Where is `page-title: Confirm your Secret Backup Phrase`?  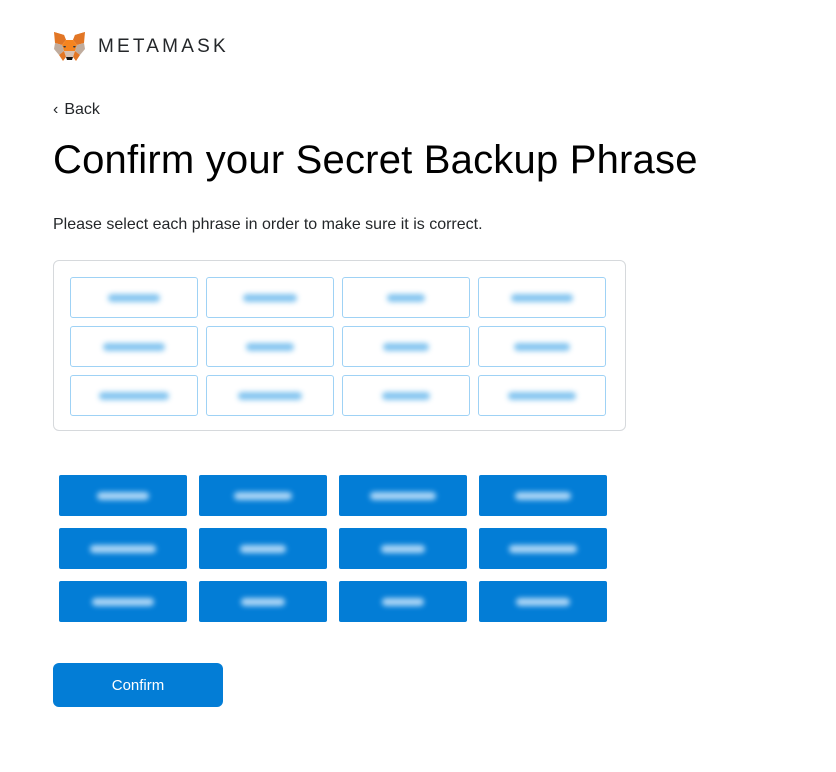
page-title: Confirm your Secret Backup Phrase is located at coordinates (375, 160).